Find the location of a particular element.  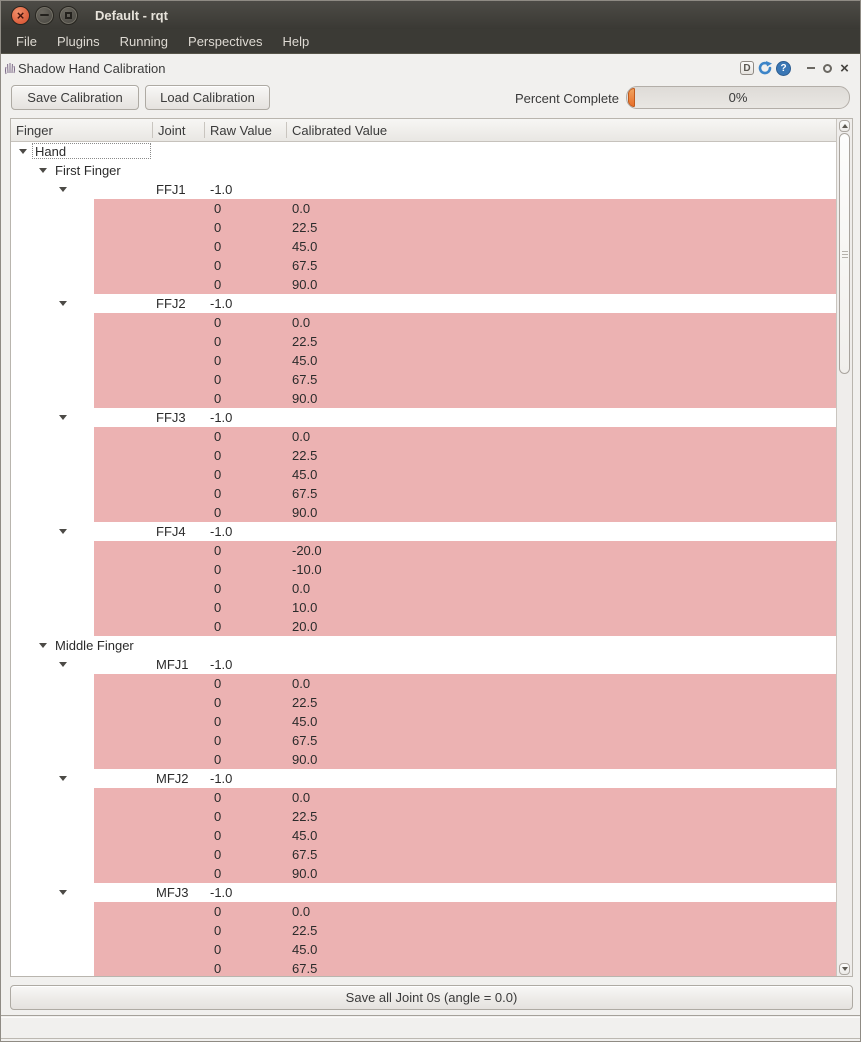

tree-row-joint: FFJ3 -1.0 is located at coordinates (423, 417).